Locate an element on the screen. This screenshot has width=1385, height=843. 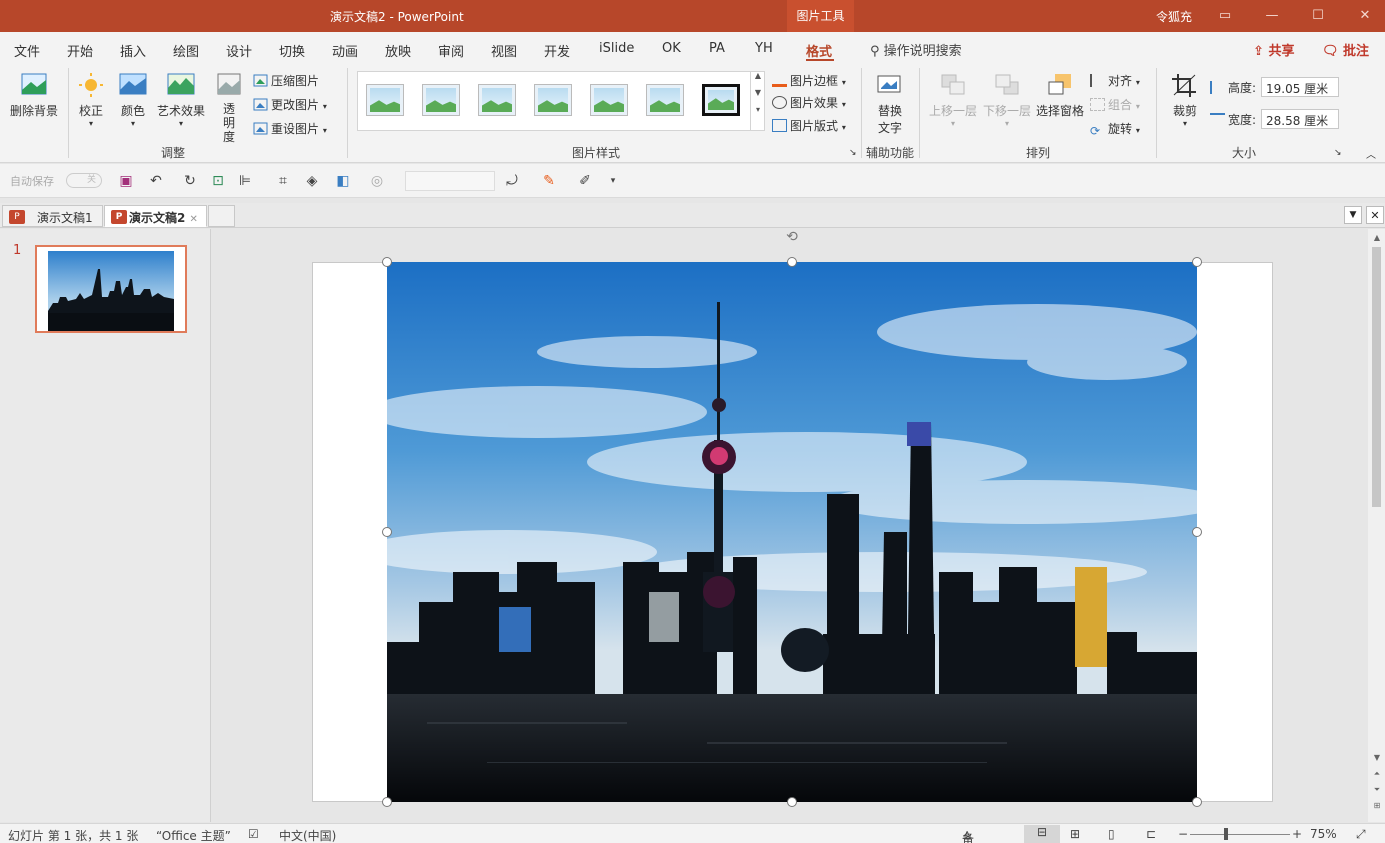
zoom-slider-thumb is located at coordinates (1226, 834).